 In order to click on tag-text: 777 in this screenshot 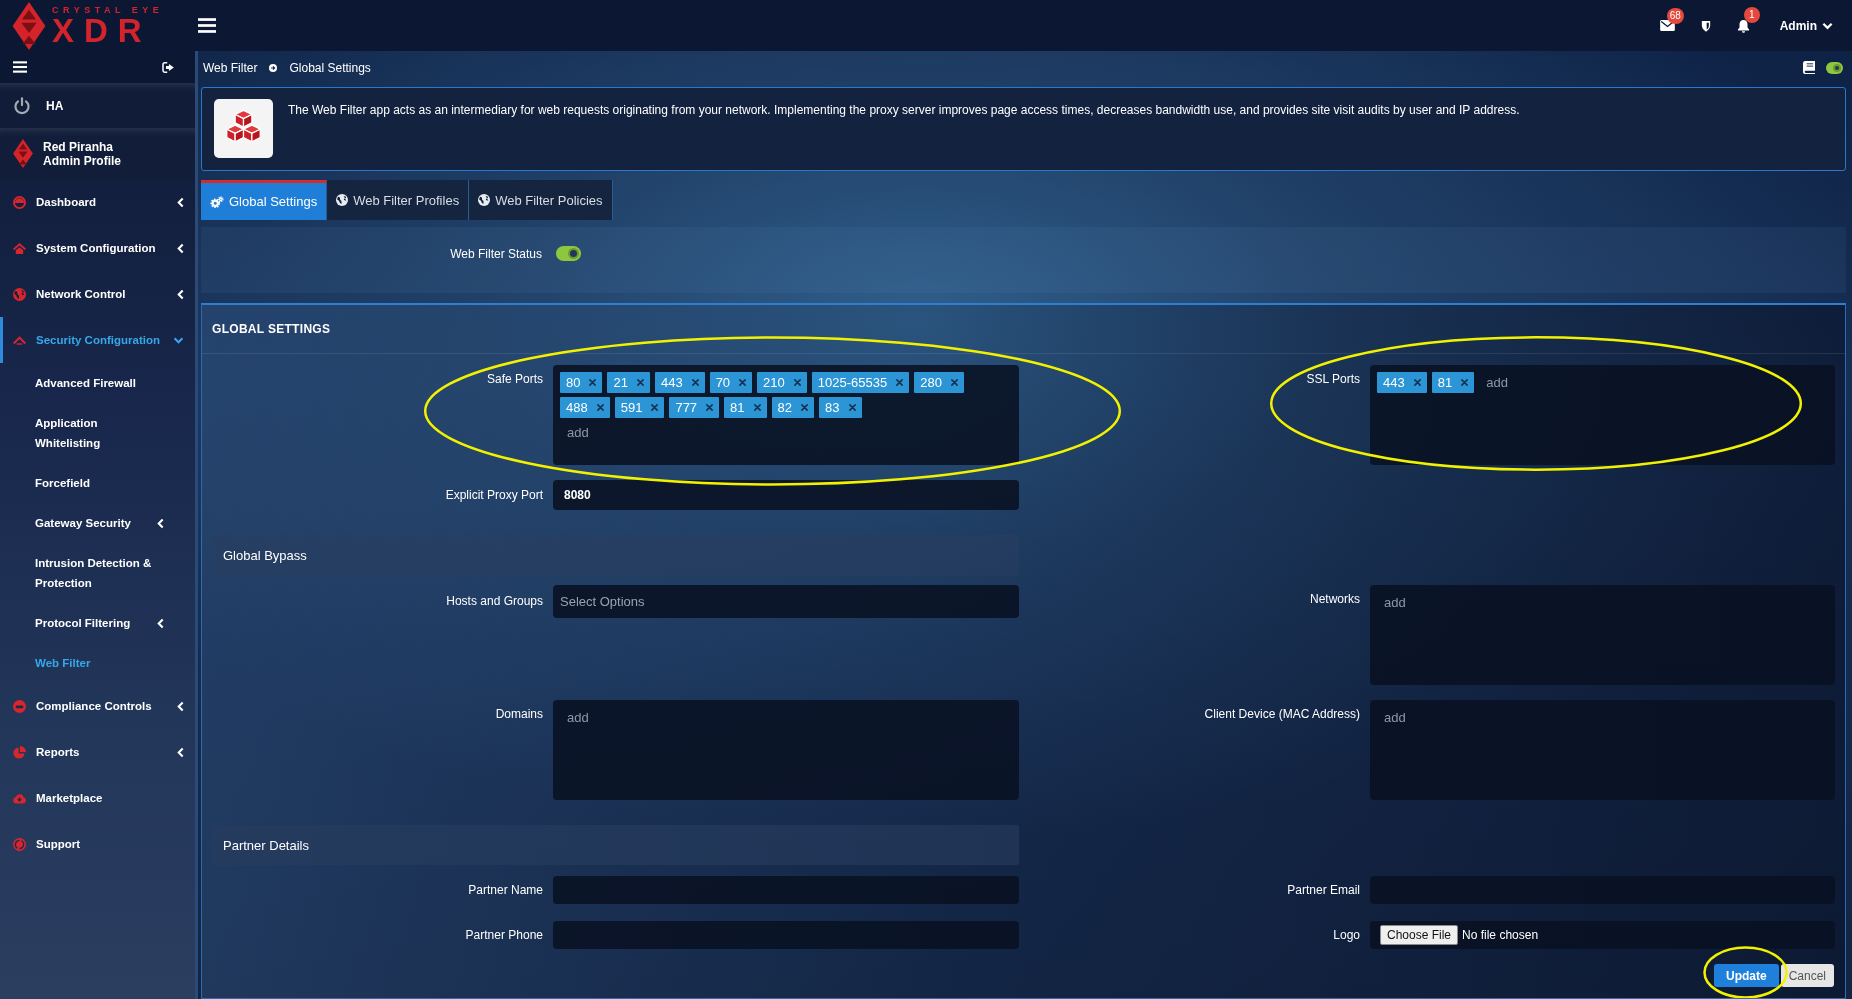, I will do `click(686, 408)`.